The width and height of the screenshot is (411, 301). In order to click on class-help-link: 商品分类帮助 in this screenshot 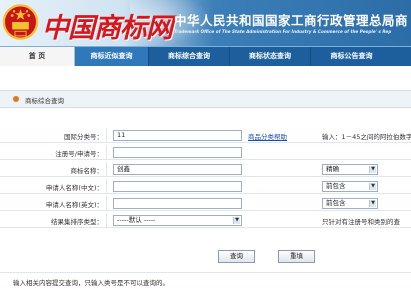, I will do `click(267, 136)`.